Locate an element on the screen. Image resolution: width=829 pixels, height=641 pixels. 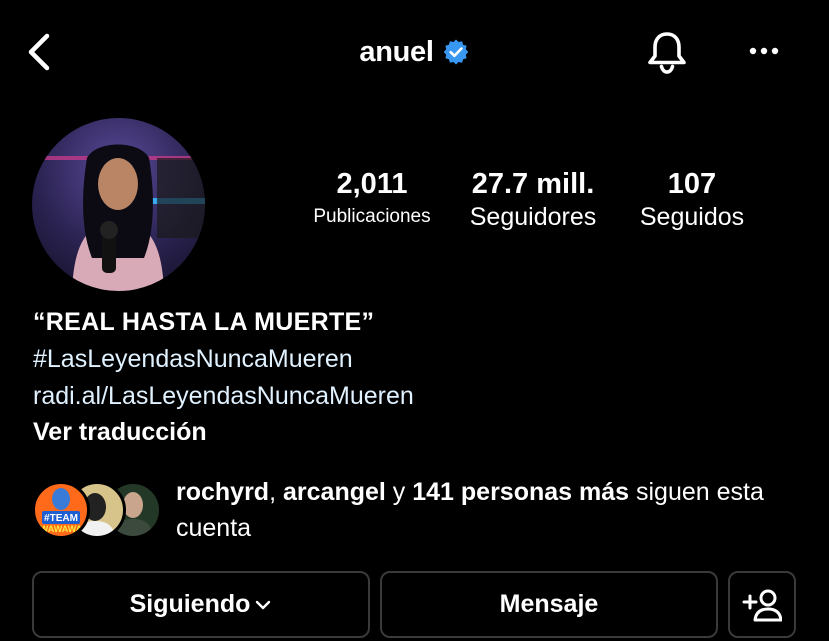
followers-count: 27.7 mill. is located at coordinates (533, 184).